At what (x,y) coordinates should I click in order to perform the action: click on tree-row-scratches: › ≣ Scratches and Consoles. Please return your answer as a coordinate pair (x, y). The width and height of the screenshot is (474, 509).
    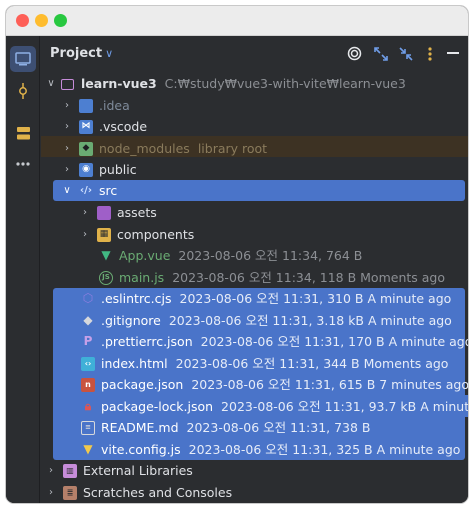
    Looking at the image, I should click on (254, 493).